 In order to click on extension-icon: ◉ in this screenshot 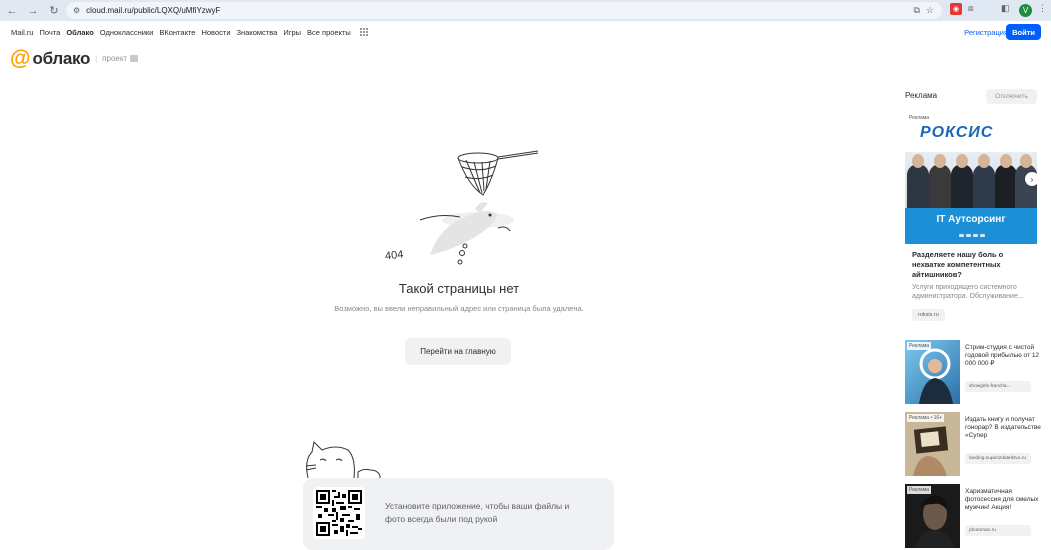, I will do `click(956, 9)`.